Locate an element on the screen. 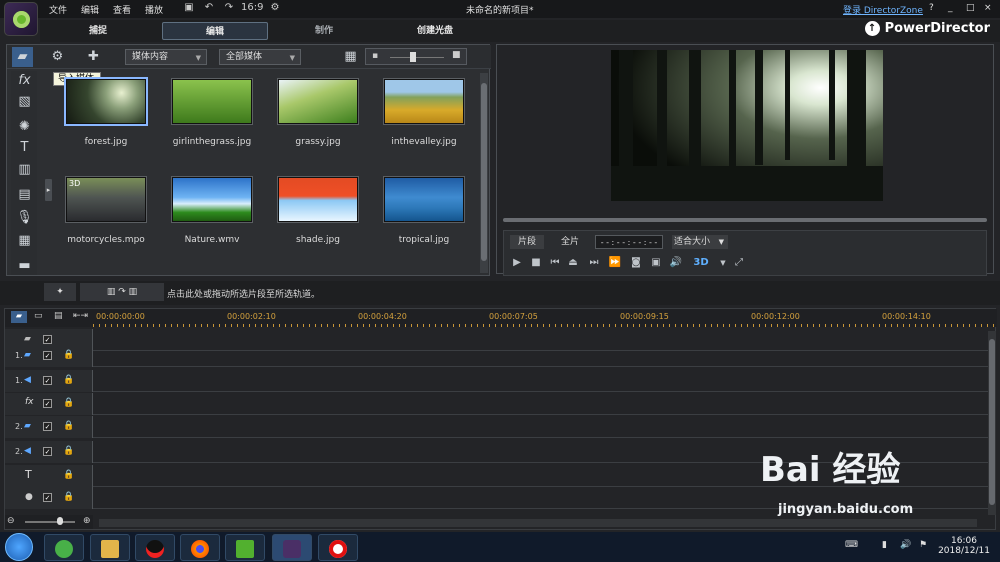 This screenshot has height=562, width=1000. timeline-view-icon: ▰ is located at coordinates (19, 317).